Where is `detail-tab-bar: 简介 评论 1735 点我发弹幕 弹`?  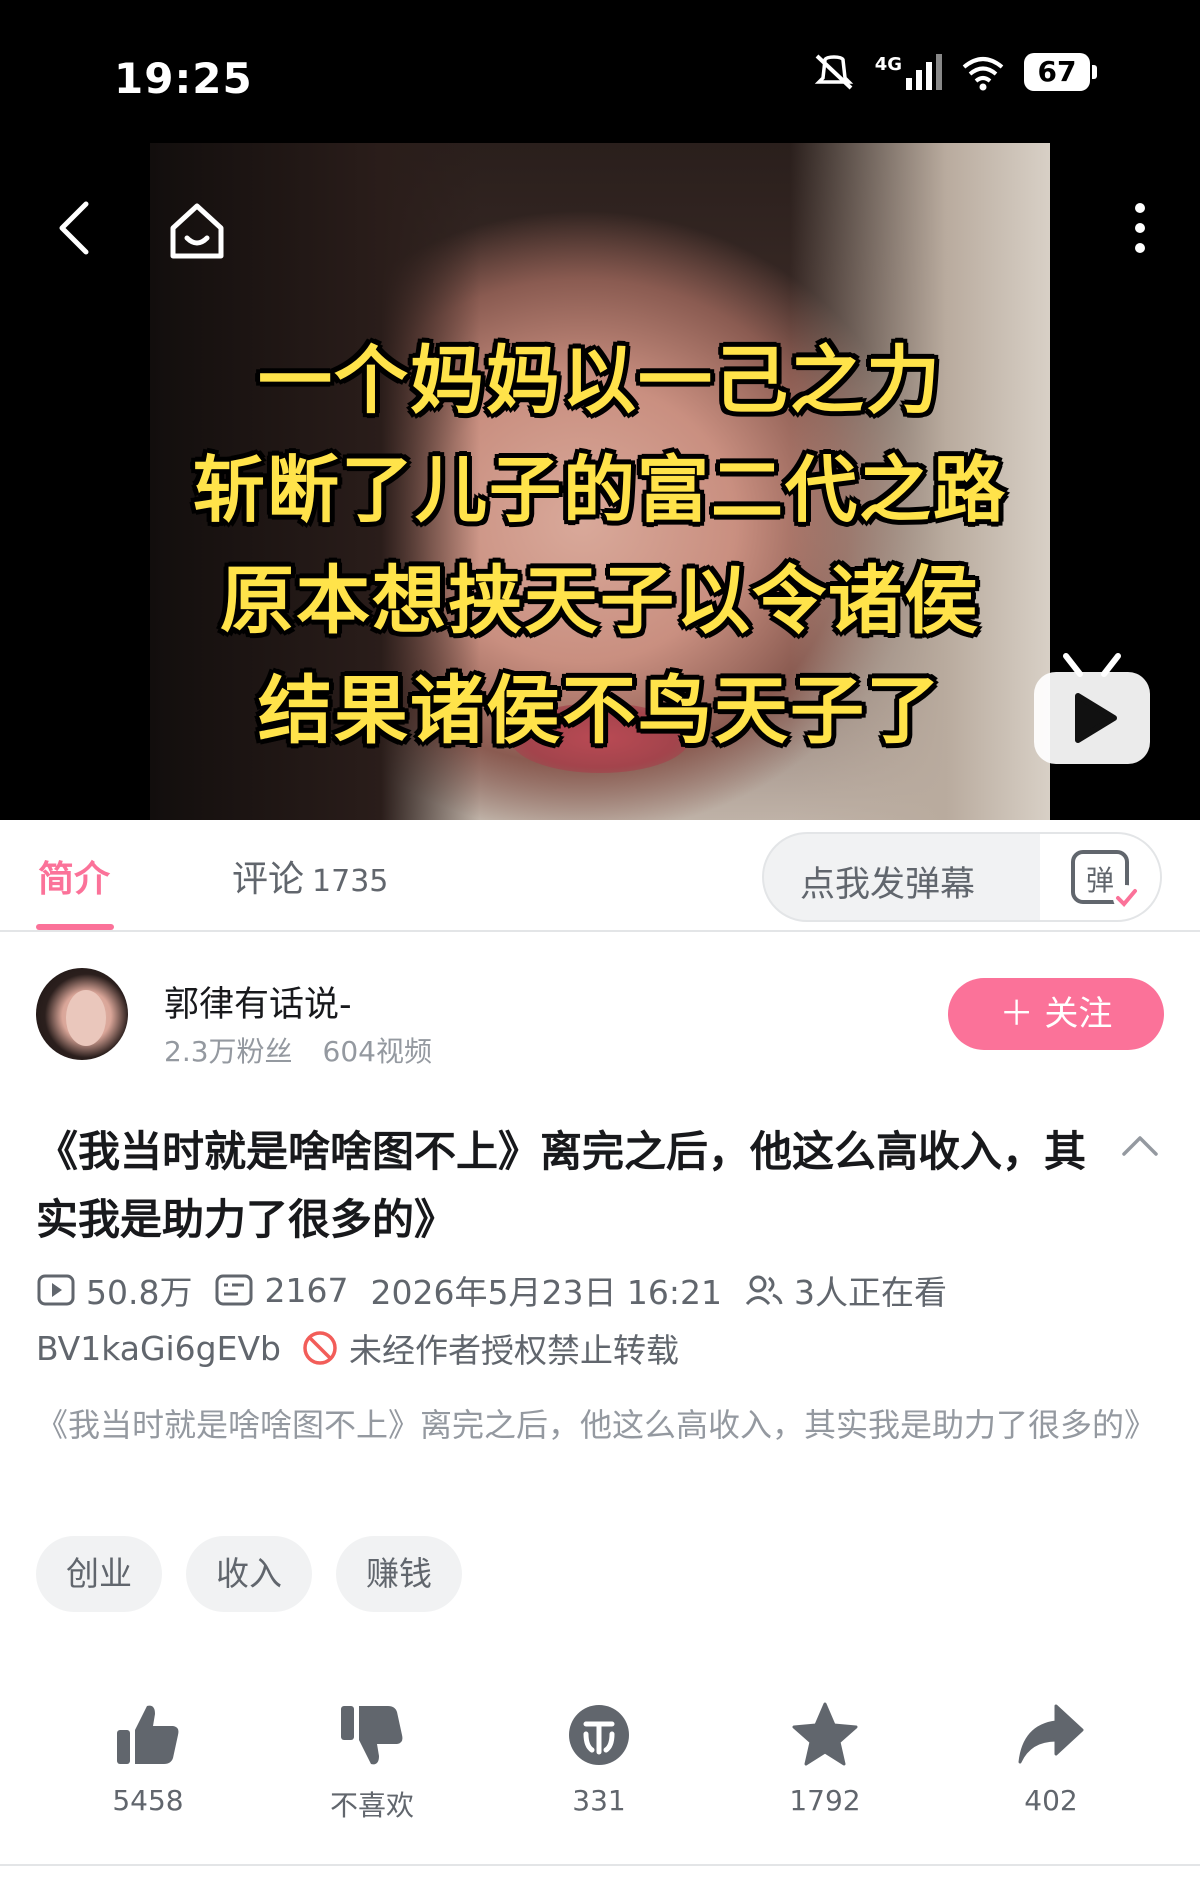
detail-tab-bar: 简介 评论 1735 点我发弹幕 弹 is located at coordinates (600, 876).